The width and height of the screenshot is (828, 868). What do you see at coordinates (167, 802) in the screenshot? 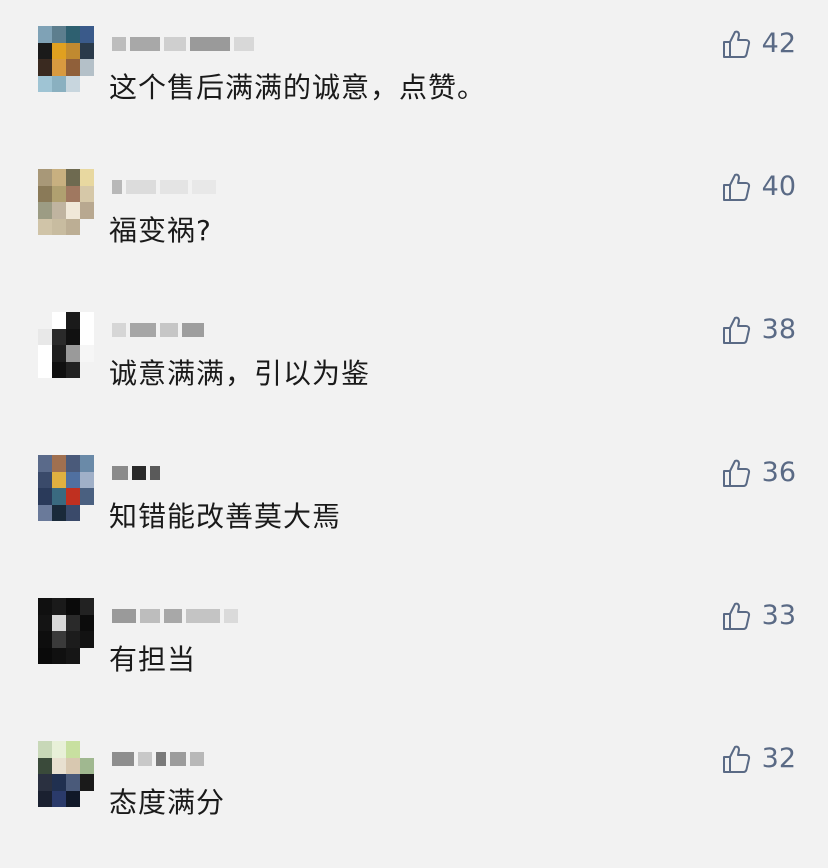
I see `comment-text: 态度满分` at bounding box center [167, 802].